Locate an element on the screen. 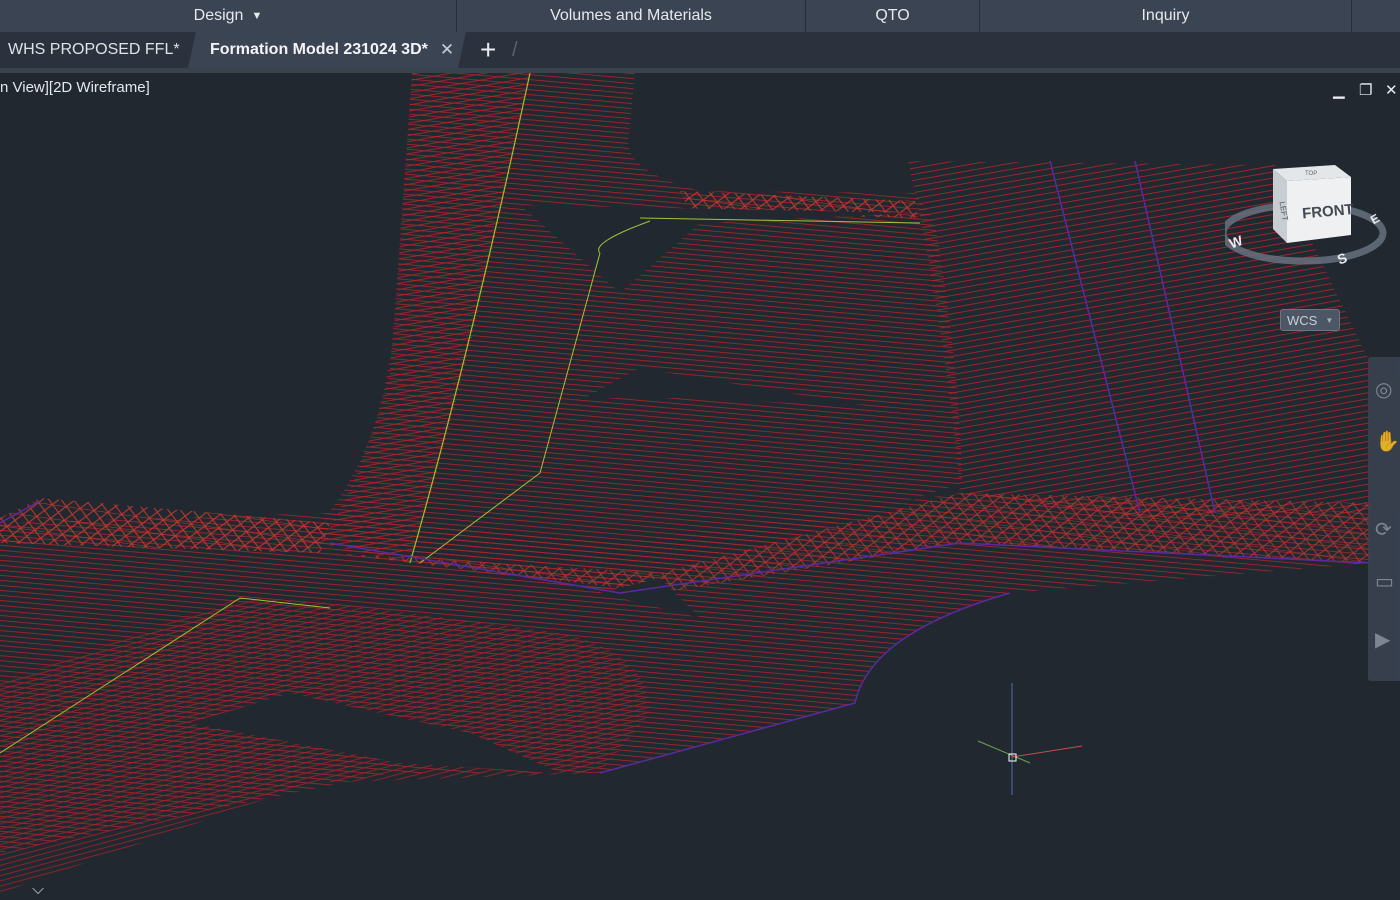 The height and width of the screenshot is (900, 1400). minimize-icon: ▁ is located at coordinates (1339, 90).